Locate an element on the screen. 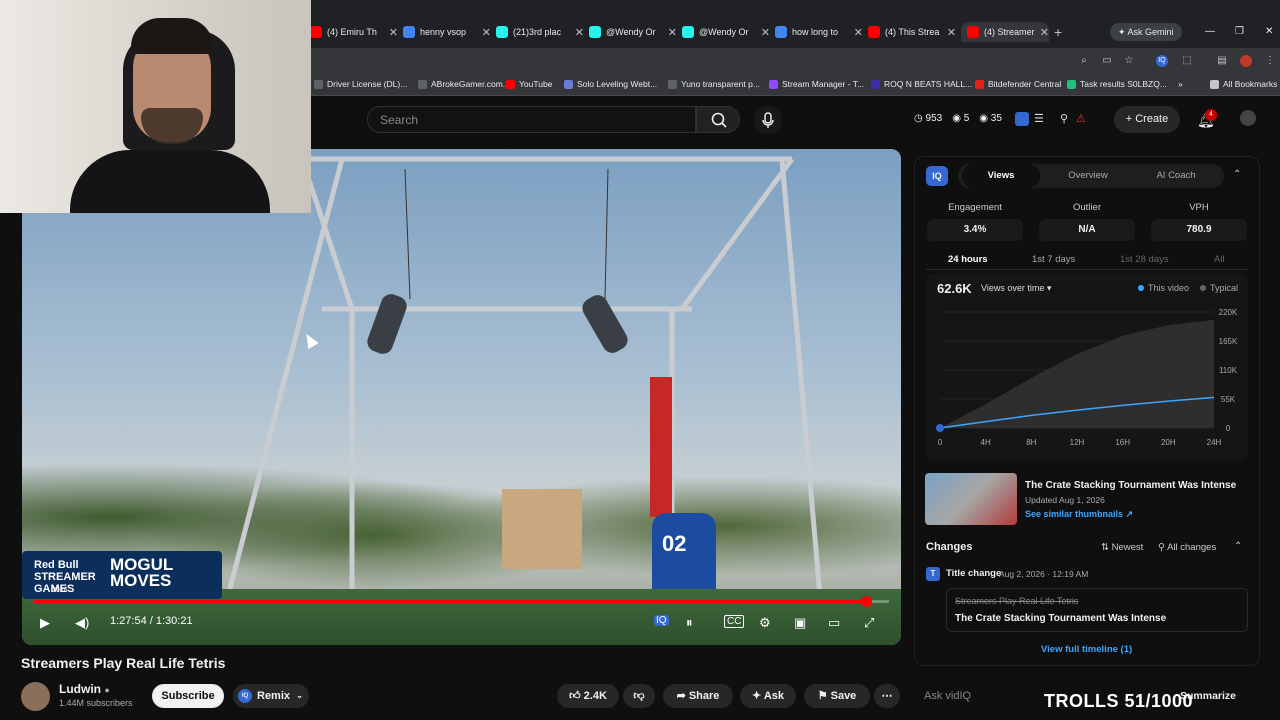 The height and width of the screenshot is (720, 1280). tab-label: @Wendy Or is located at coordinates (631, 32).